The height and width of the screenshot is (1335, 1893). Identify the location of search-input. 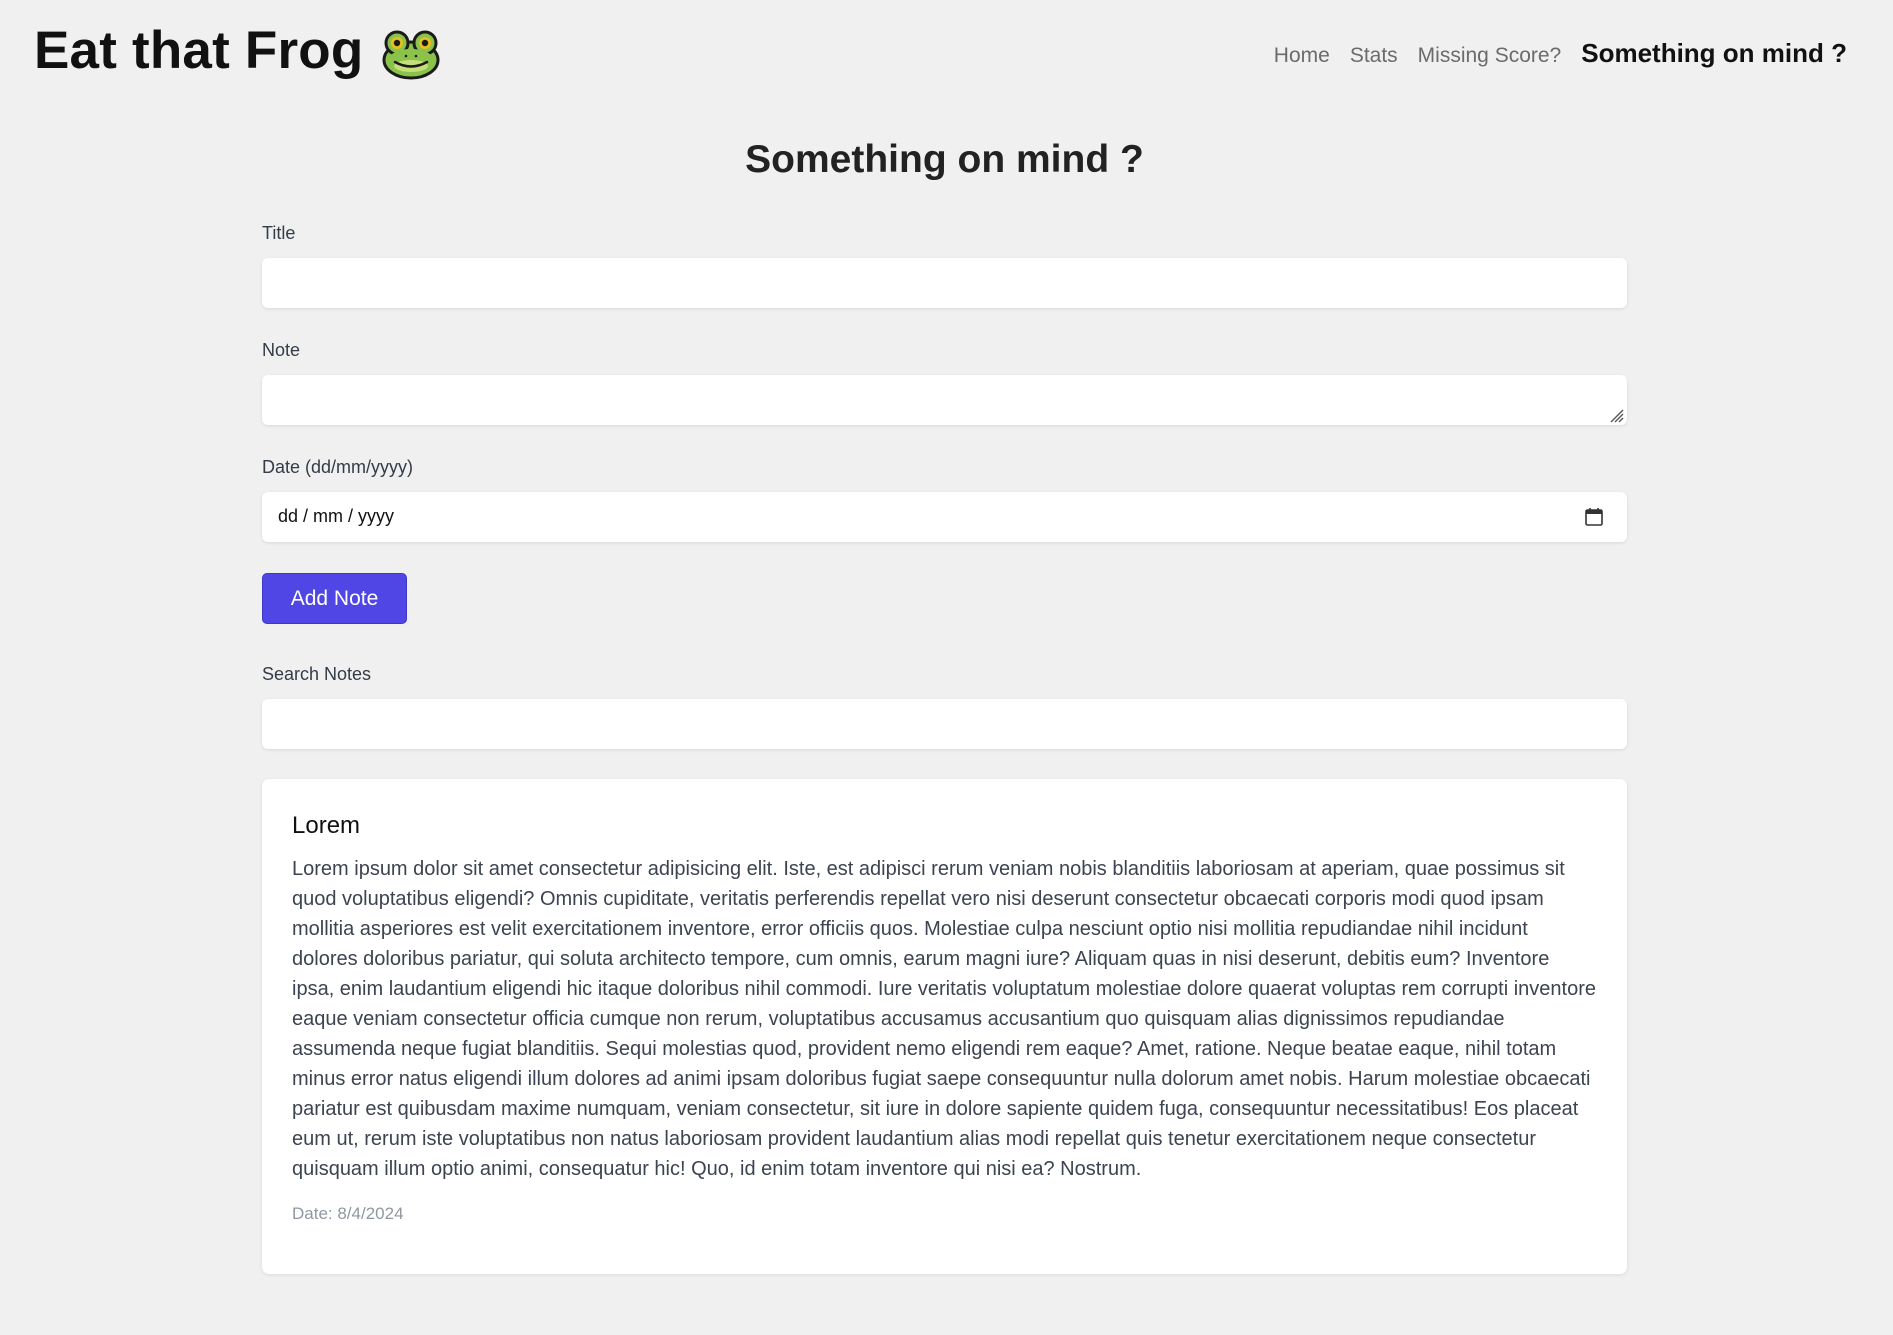
(944, 724).